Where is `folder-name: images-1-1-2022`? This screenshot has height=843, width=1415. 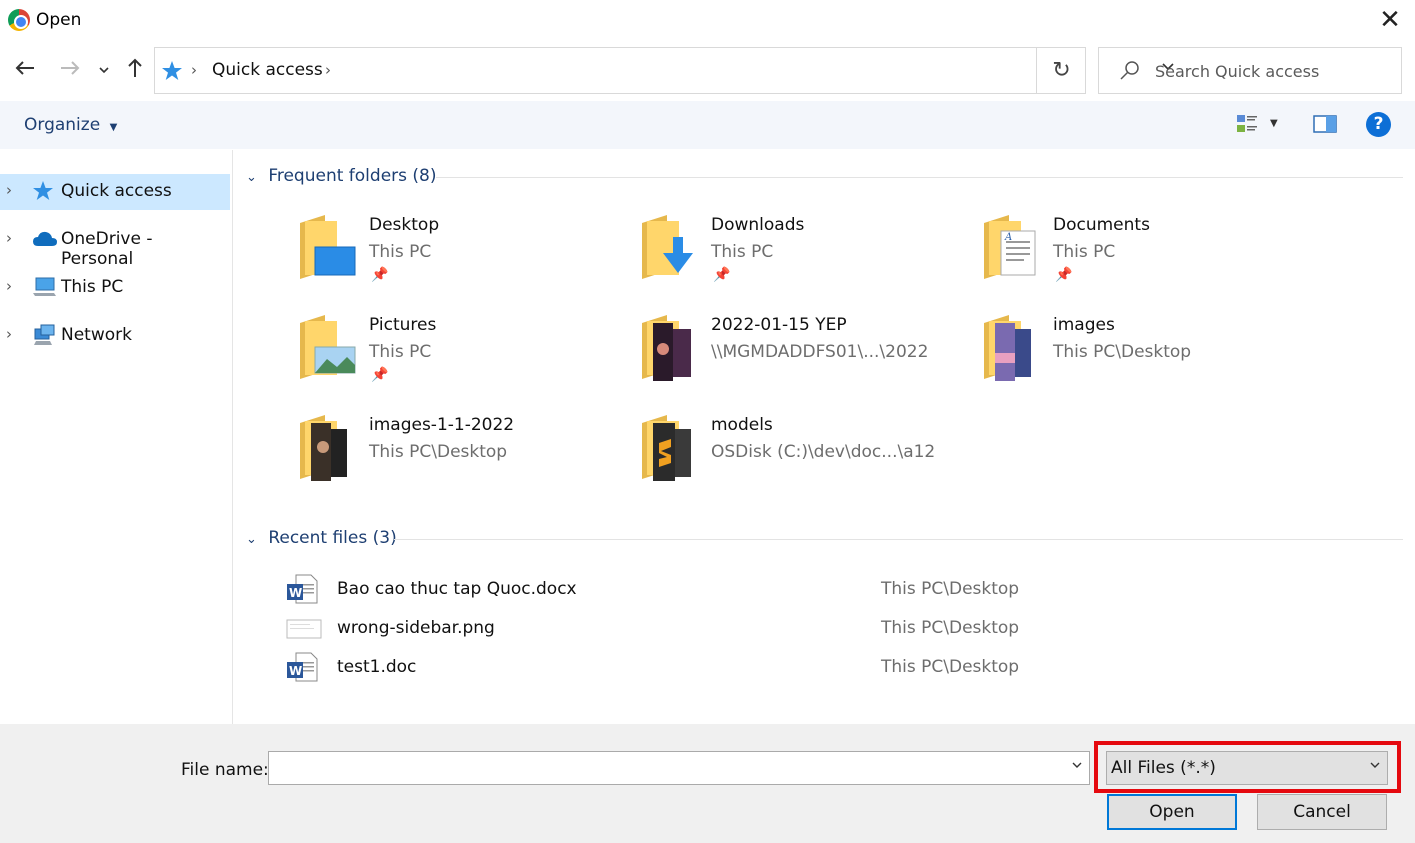 folder-name: images-1-1-2022 is located at coordinates (442, 425).